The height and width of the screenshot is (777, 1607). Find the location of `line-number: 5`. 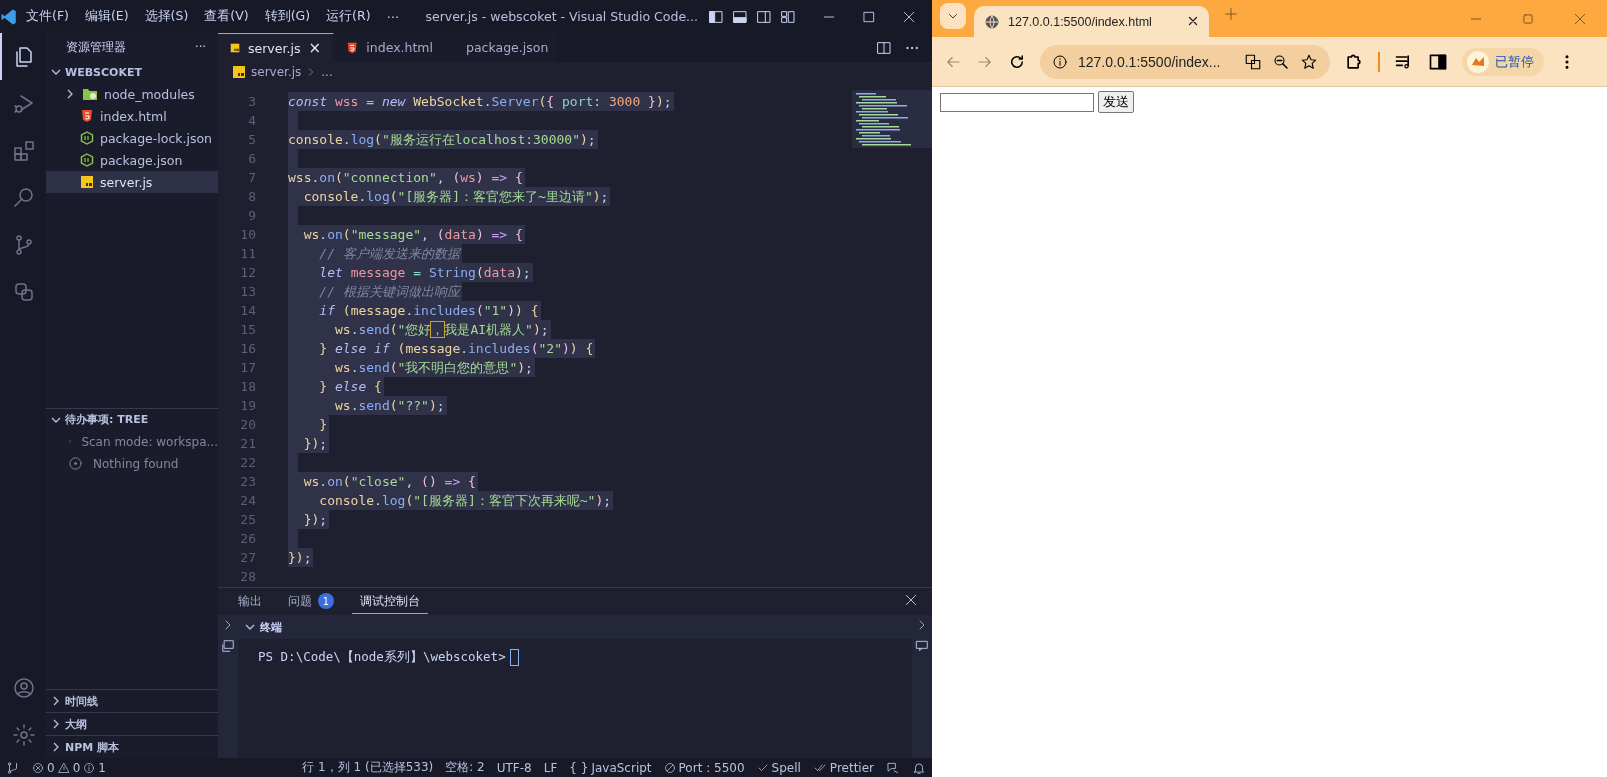

line-number: 5 is located at coordinates (252, 139).